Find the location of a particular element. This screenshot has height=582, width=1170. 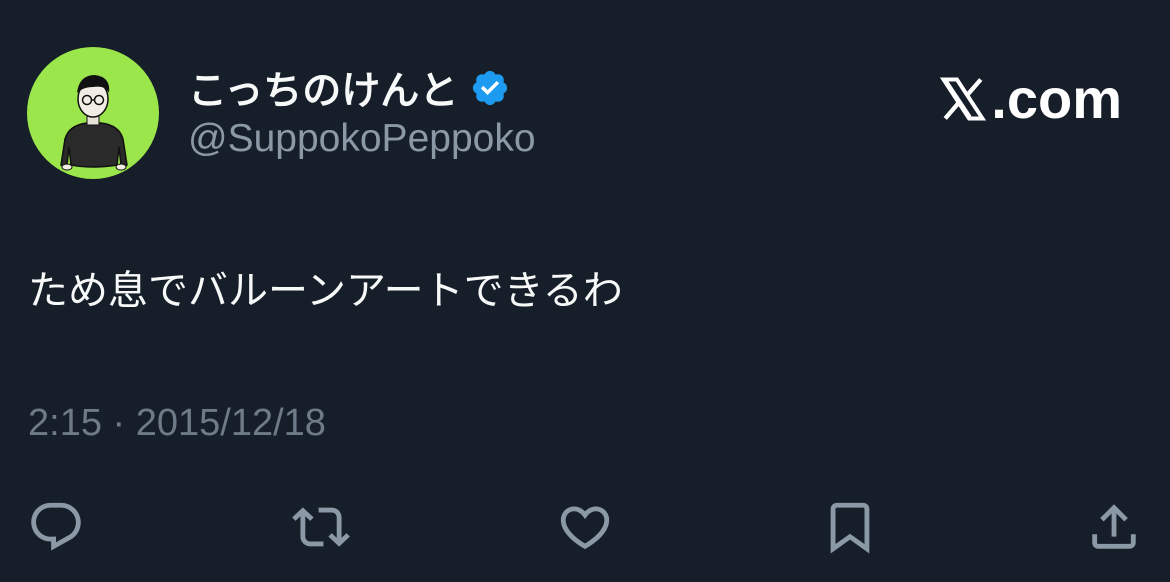

share-icon is located at coordinates (1114, 526).